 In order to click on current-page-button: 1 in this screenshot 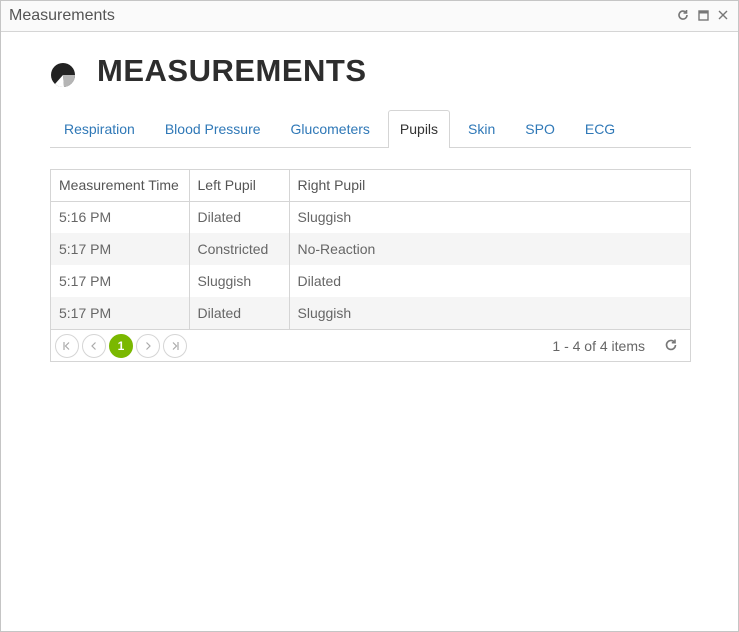, I will do `click(121, 346)`.